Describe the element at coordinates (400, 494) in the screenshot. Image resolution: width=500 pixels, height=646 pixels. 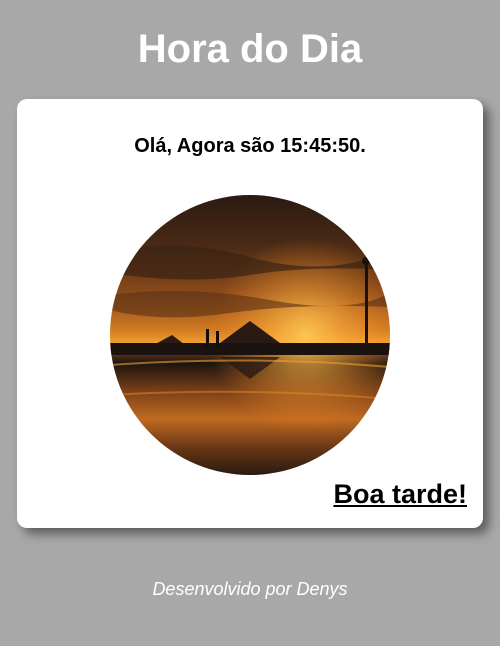
I see `salutation-text: Boa tarde!` at that location.